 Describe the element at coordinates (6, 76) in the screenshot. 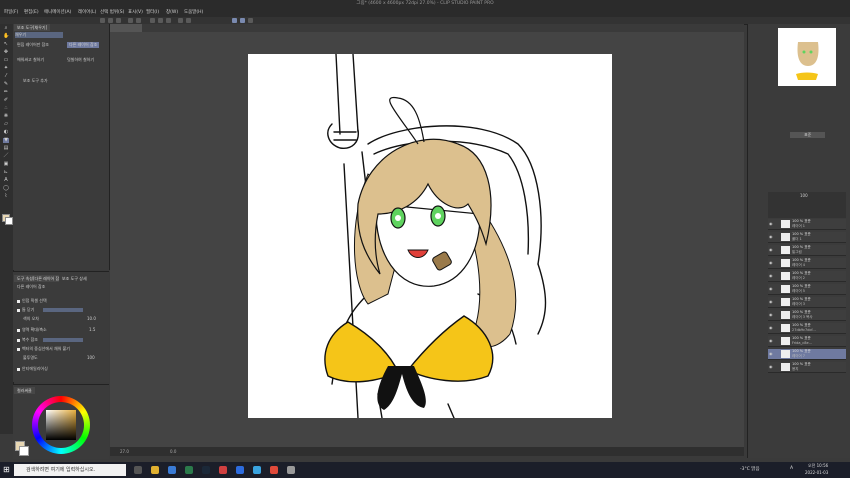

I see `eyedropper-icon: ⁄` at that location.